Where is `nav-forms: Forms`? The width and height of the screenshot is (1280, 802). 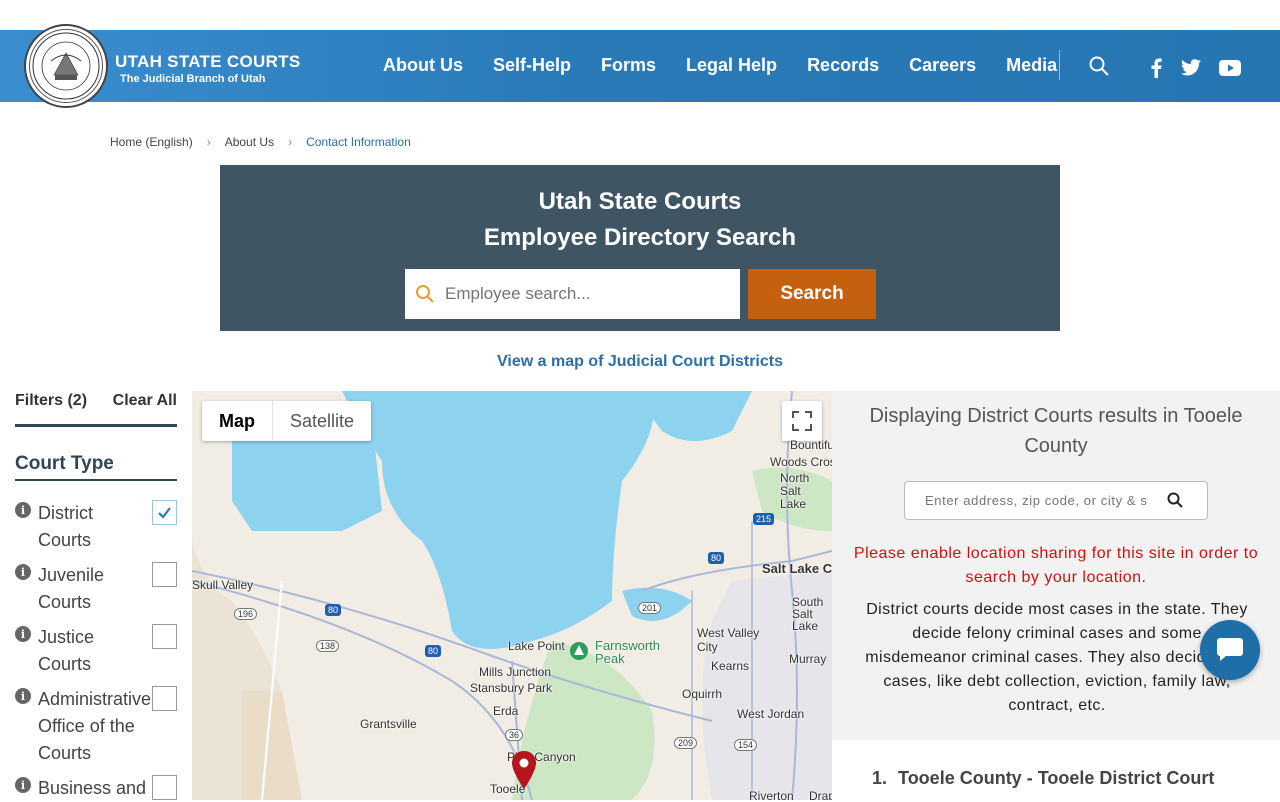
nav-forms: Forms is located at coordinates (628, 65).